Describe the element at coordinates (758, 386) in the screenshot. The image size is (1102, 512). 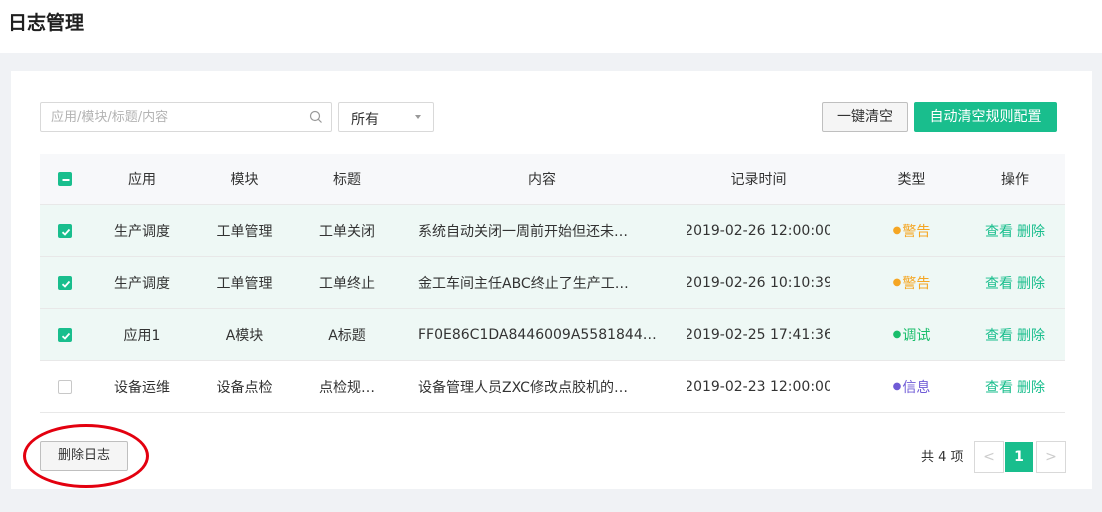
I see `cell-time: 2019-02-23 12:00:00` at that location.